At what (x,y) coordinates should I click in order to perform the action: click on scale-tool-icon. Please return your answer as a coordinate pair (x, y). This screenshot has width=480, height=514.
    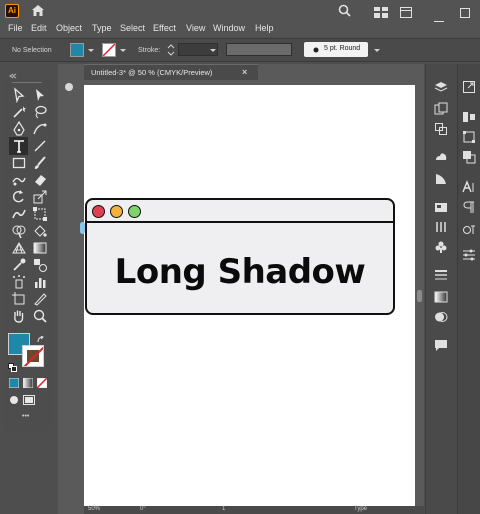
    Looking at the image, I should click on (40, 197).